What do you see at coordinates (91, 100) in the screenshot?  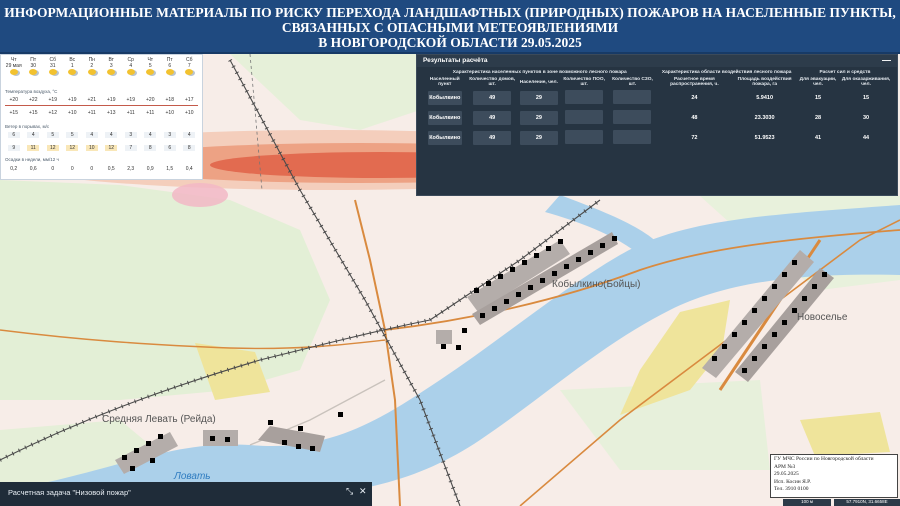 I see `forecast-temp-max: +21` at bounding box center [91, 100].